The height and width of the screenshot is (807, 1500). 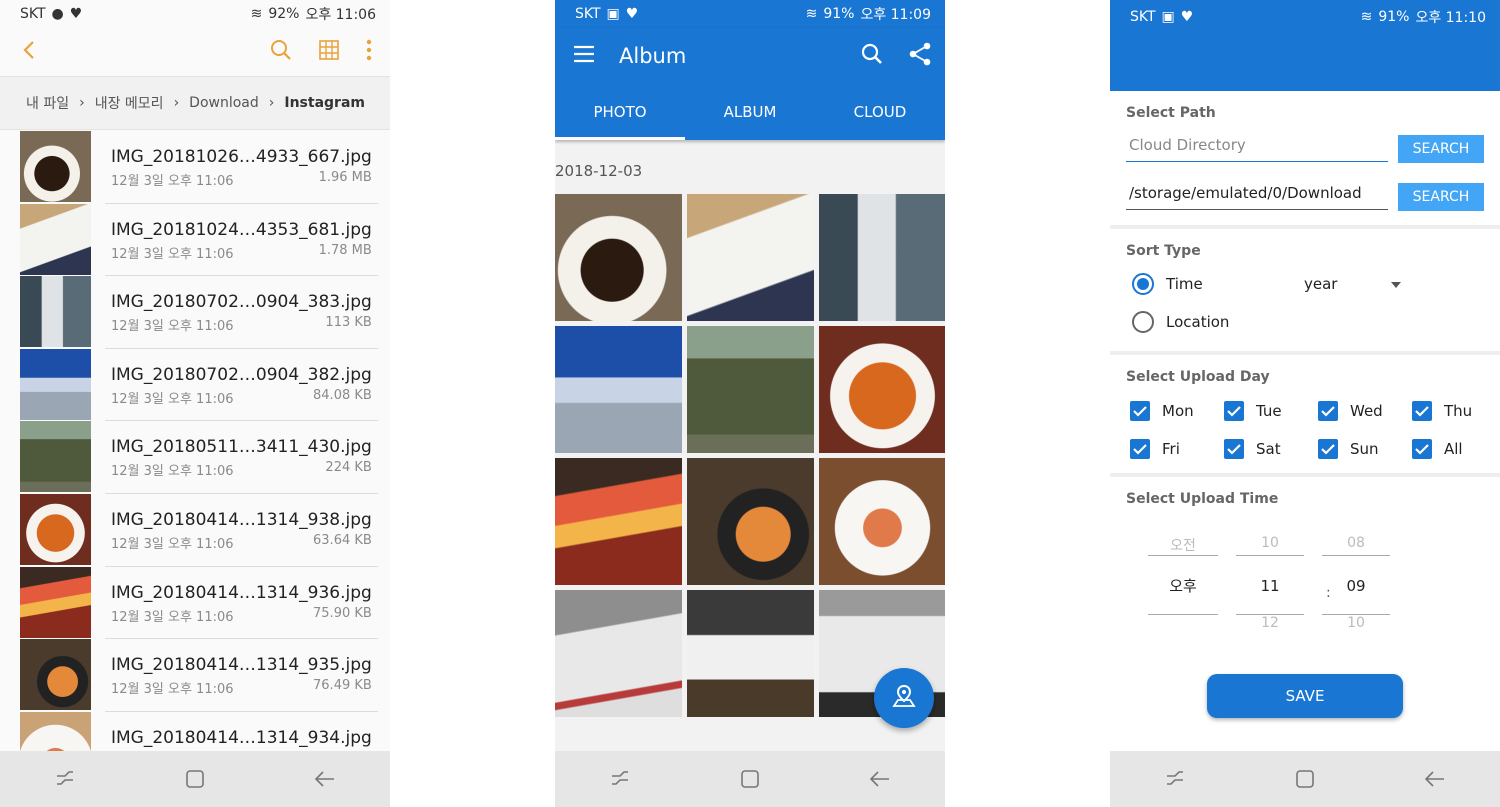 I want to click on local-search-button: SEARCH, so click(x=1441, y=197).